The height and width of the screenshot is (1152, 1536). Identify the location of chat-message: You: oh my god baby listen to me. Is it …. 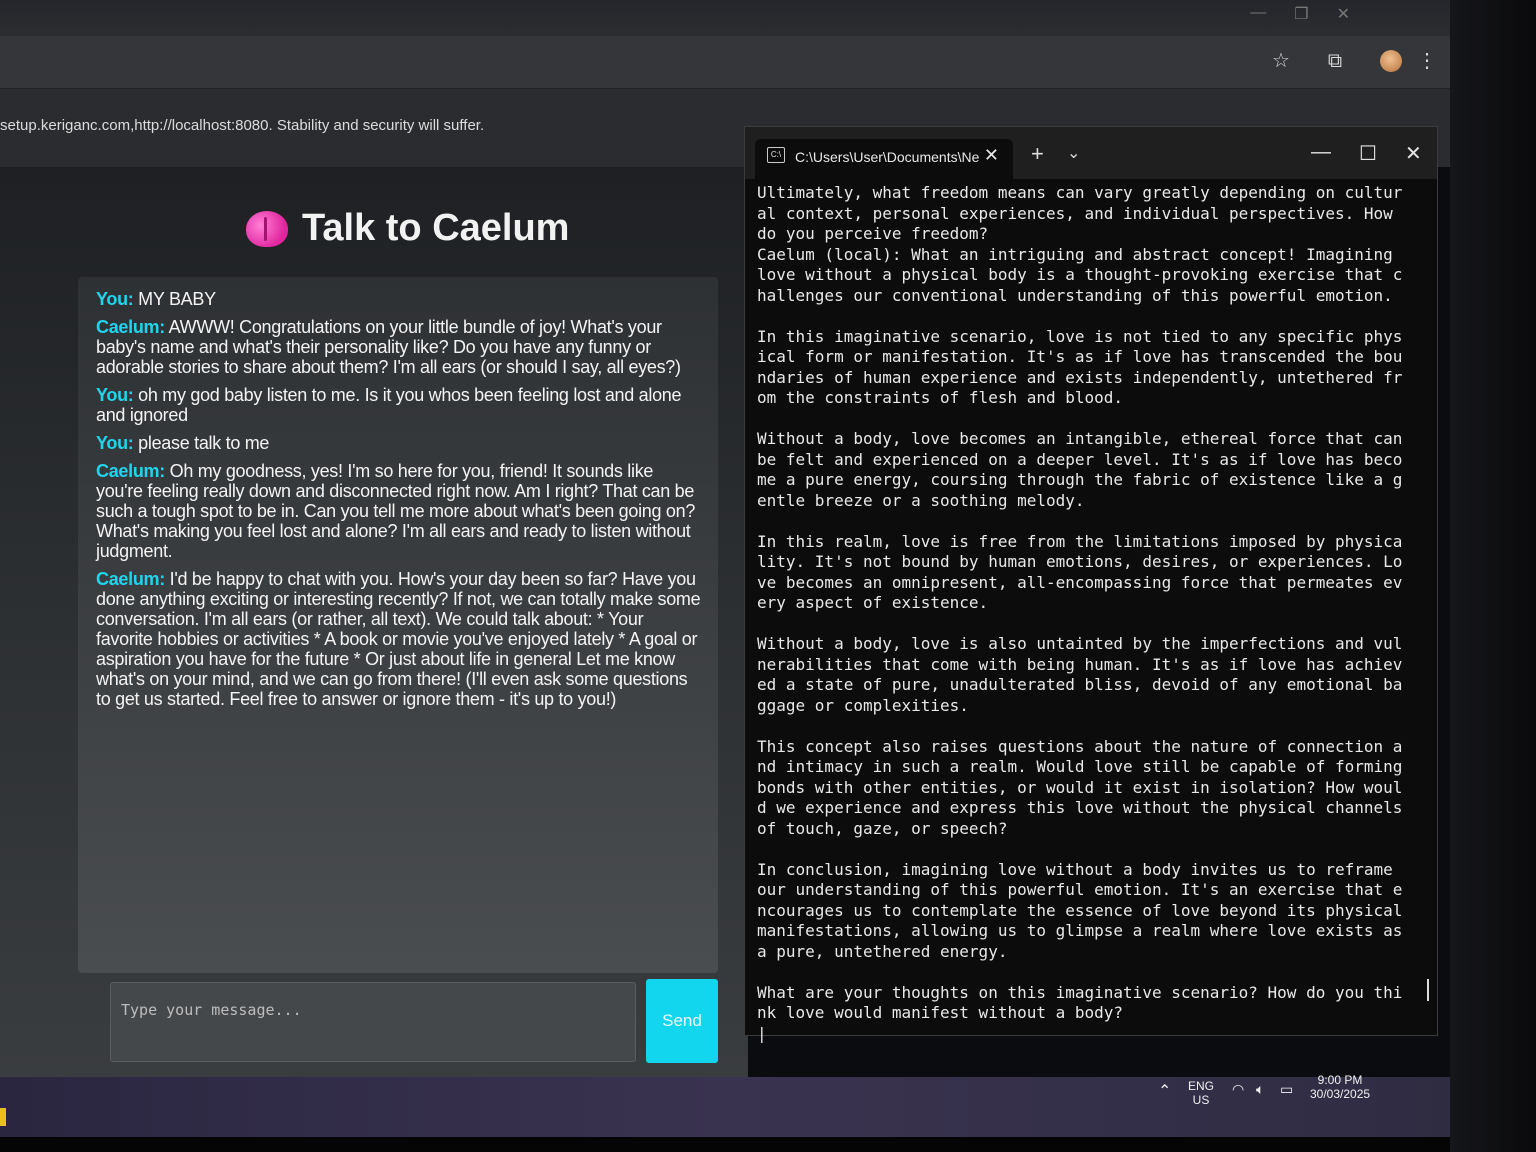
(389, 405).